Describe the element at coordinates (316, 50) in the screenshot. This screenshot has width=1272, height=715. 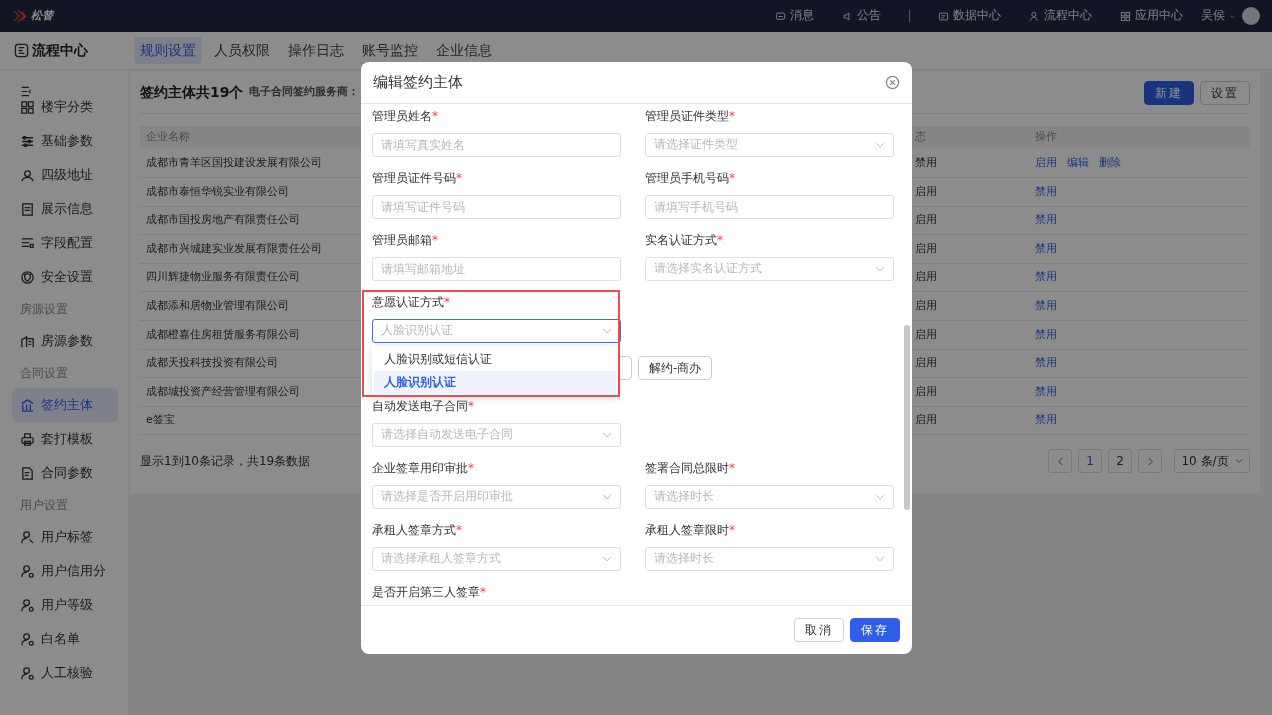
I see `tab: 操作日志` at that location.